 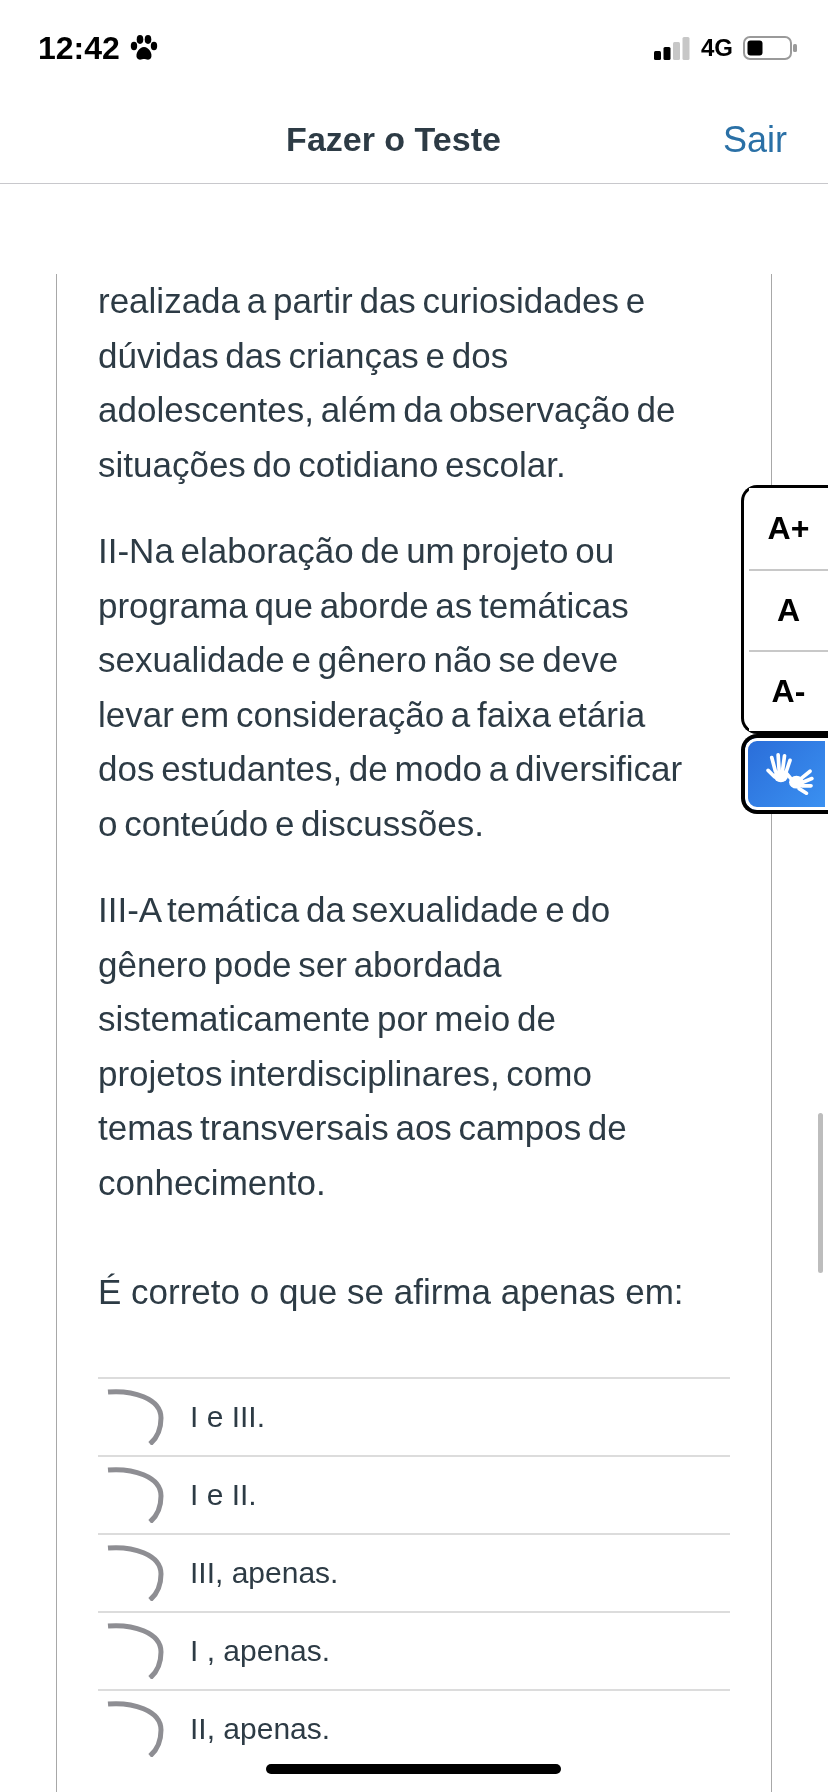 What do you see at coordinates (414, 1493) in the screenshot?
I see `answer-option: I e II.` at bounding box center [414, 1493].